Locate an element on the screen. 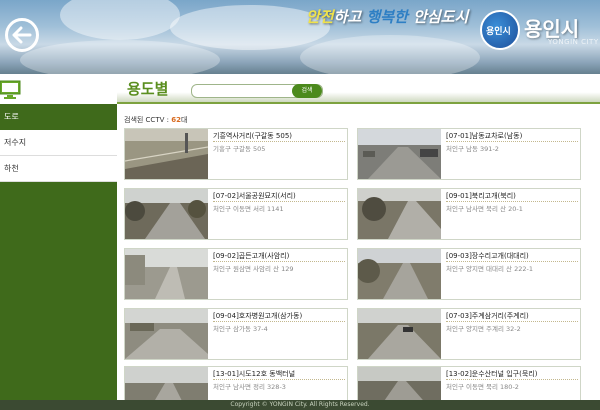 This screenshot has width=600, height=410. cctv-card: [13-02]운수산터널 입구(묵리) 처인구 이동면 묵리 180-2 is located at coordinates (469, 384).